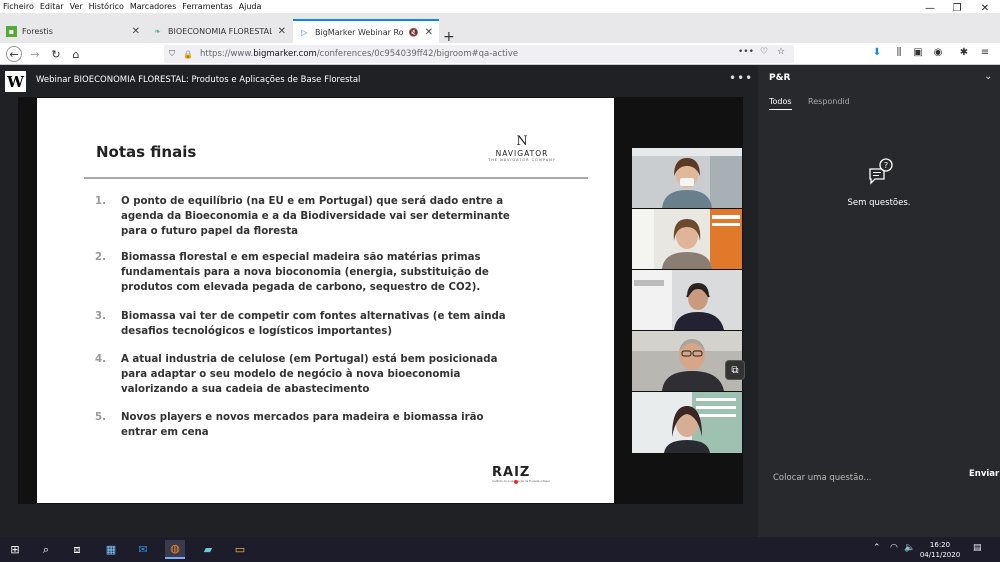 The width and height of the screenshot is (1000, 562). Describe the element at coordinates (77, 549) in the screenshot. I see `task-view-icon: ⧈` at that location.